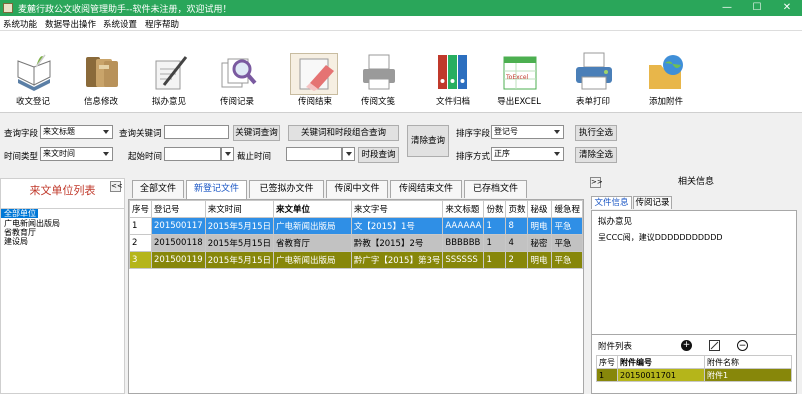 This screenshot has width=802, height=394. What do you see at coordinates (140, 134) in the screenshot?
I see `keyword-label: 查询关键词` at bounding box center [140, 134].